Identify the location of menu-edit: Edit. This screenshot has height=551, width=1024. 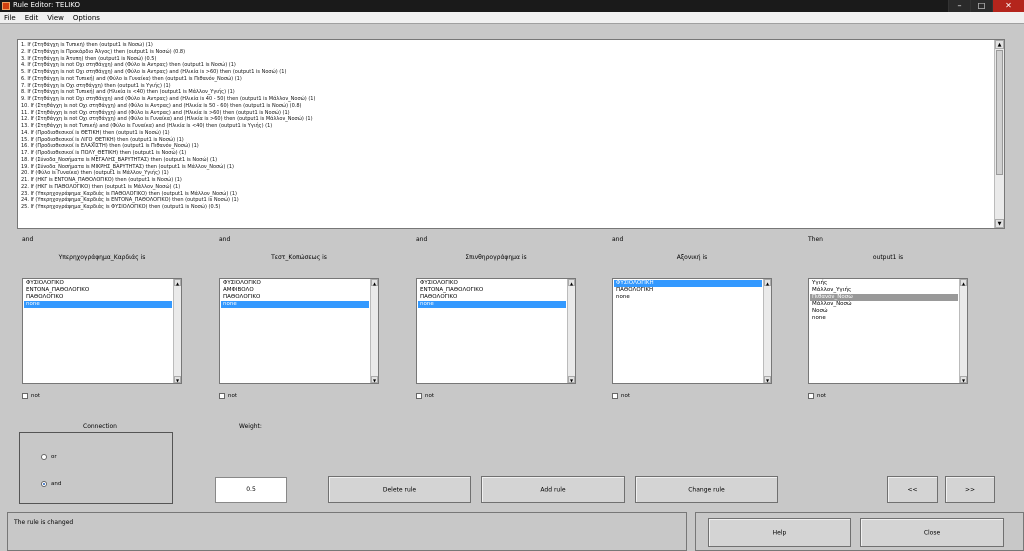
(32, 18).